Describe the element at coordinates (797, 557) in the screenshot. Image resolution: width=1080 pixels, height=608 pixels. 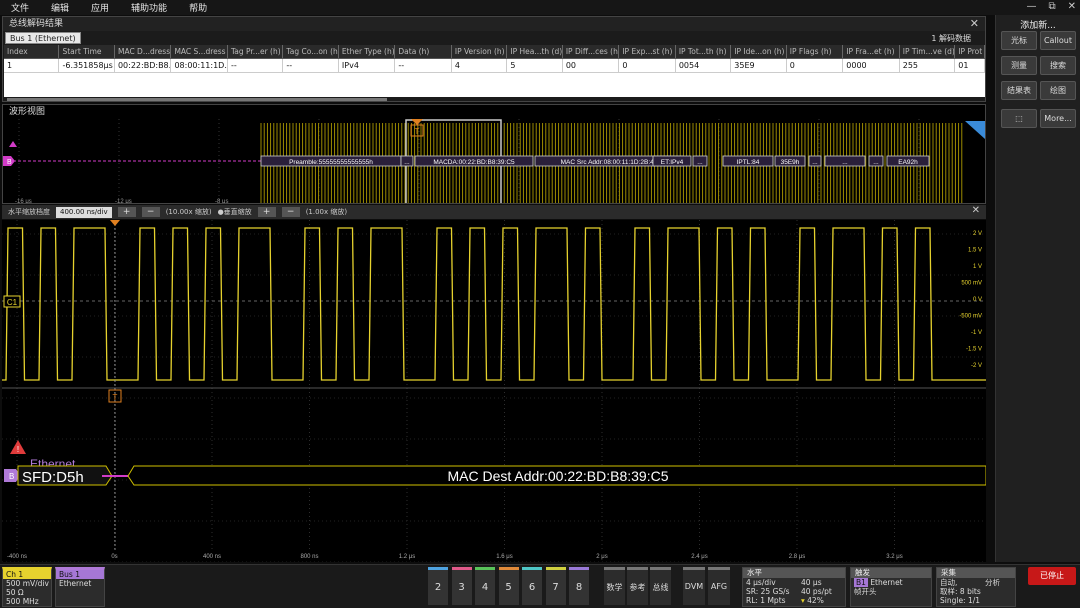
I see `time-tick-label: 2.8 μs` at that location.